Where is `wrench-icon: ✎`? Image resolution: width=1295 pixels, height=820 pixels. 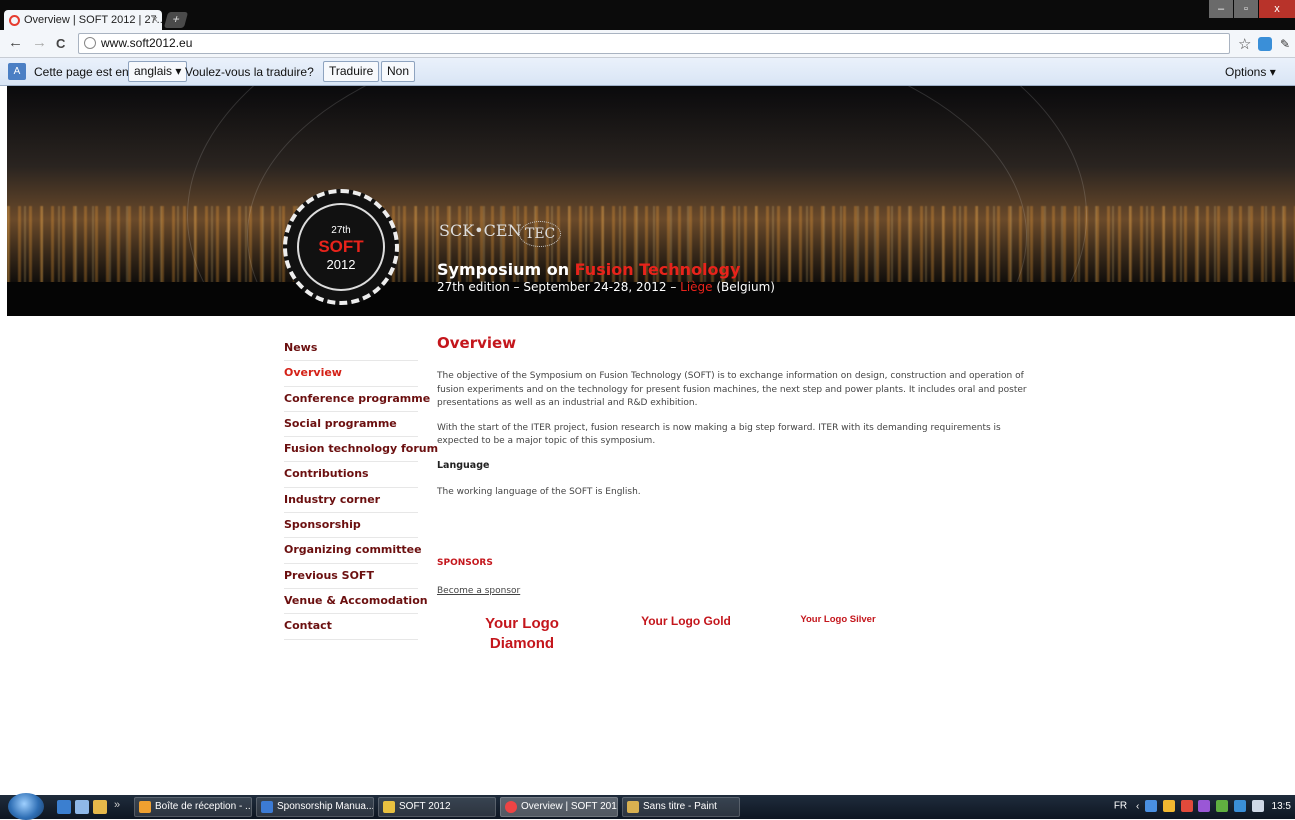 wrench-icon: ✎ is located at coordinates (1286, 44).